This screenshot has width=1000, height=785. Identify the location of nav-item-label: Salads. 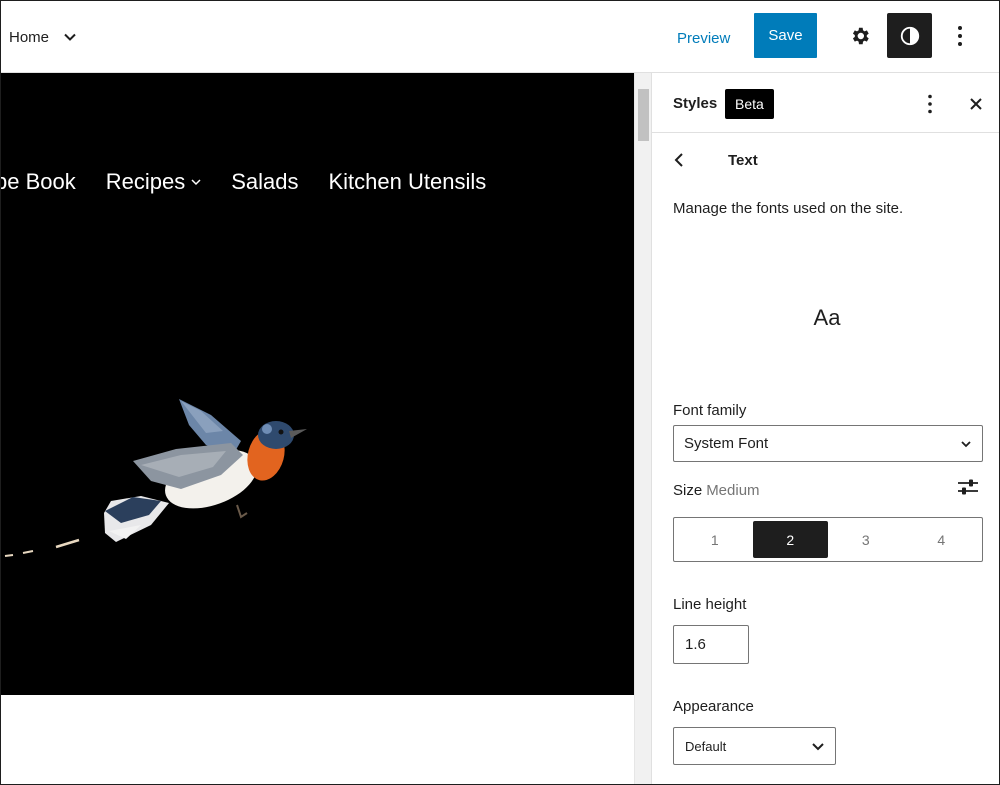
(265, 181).